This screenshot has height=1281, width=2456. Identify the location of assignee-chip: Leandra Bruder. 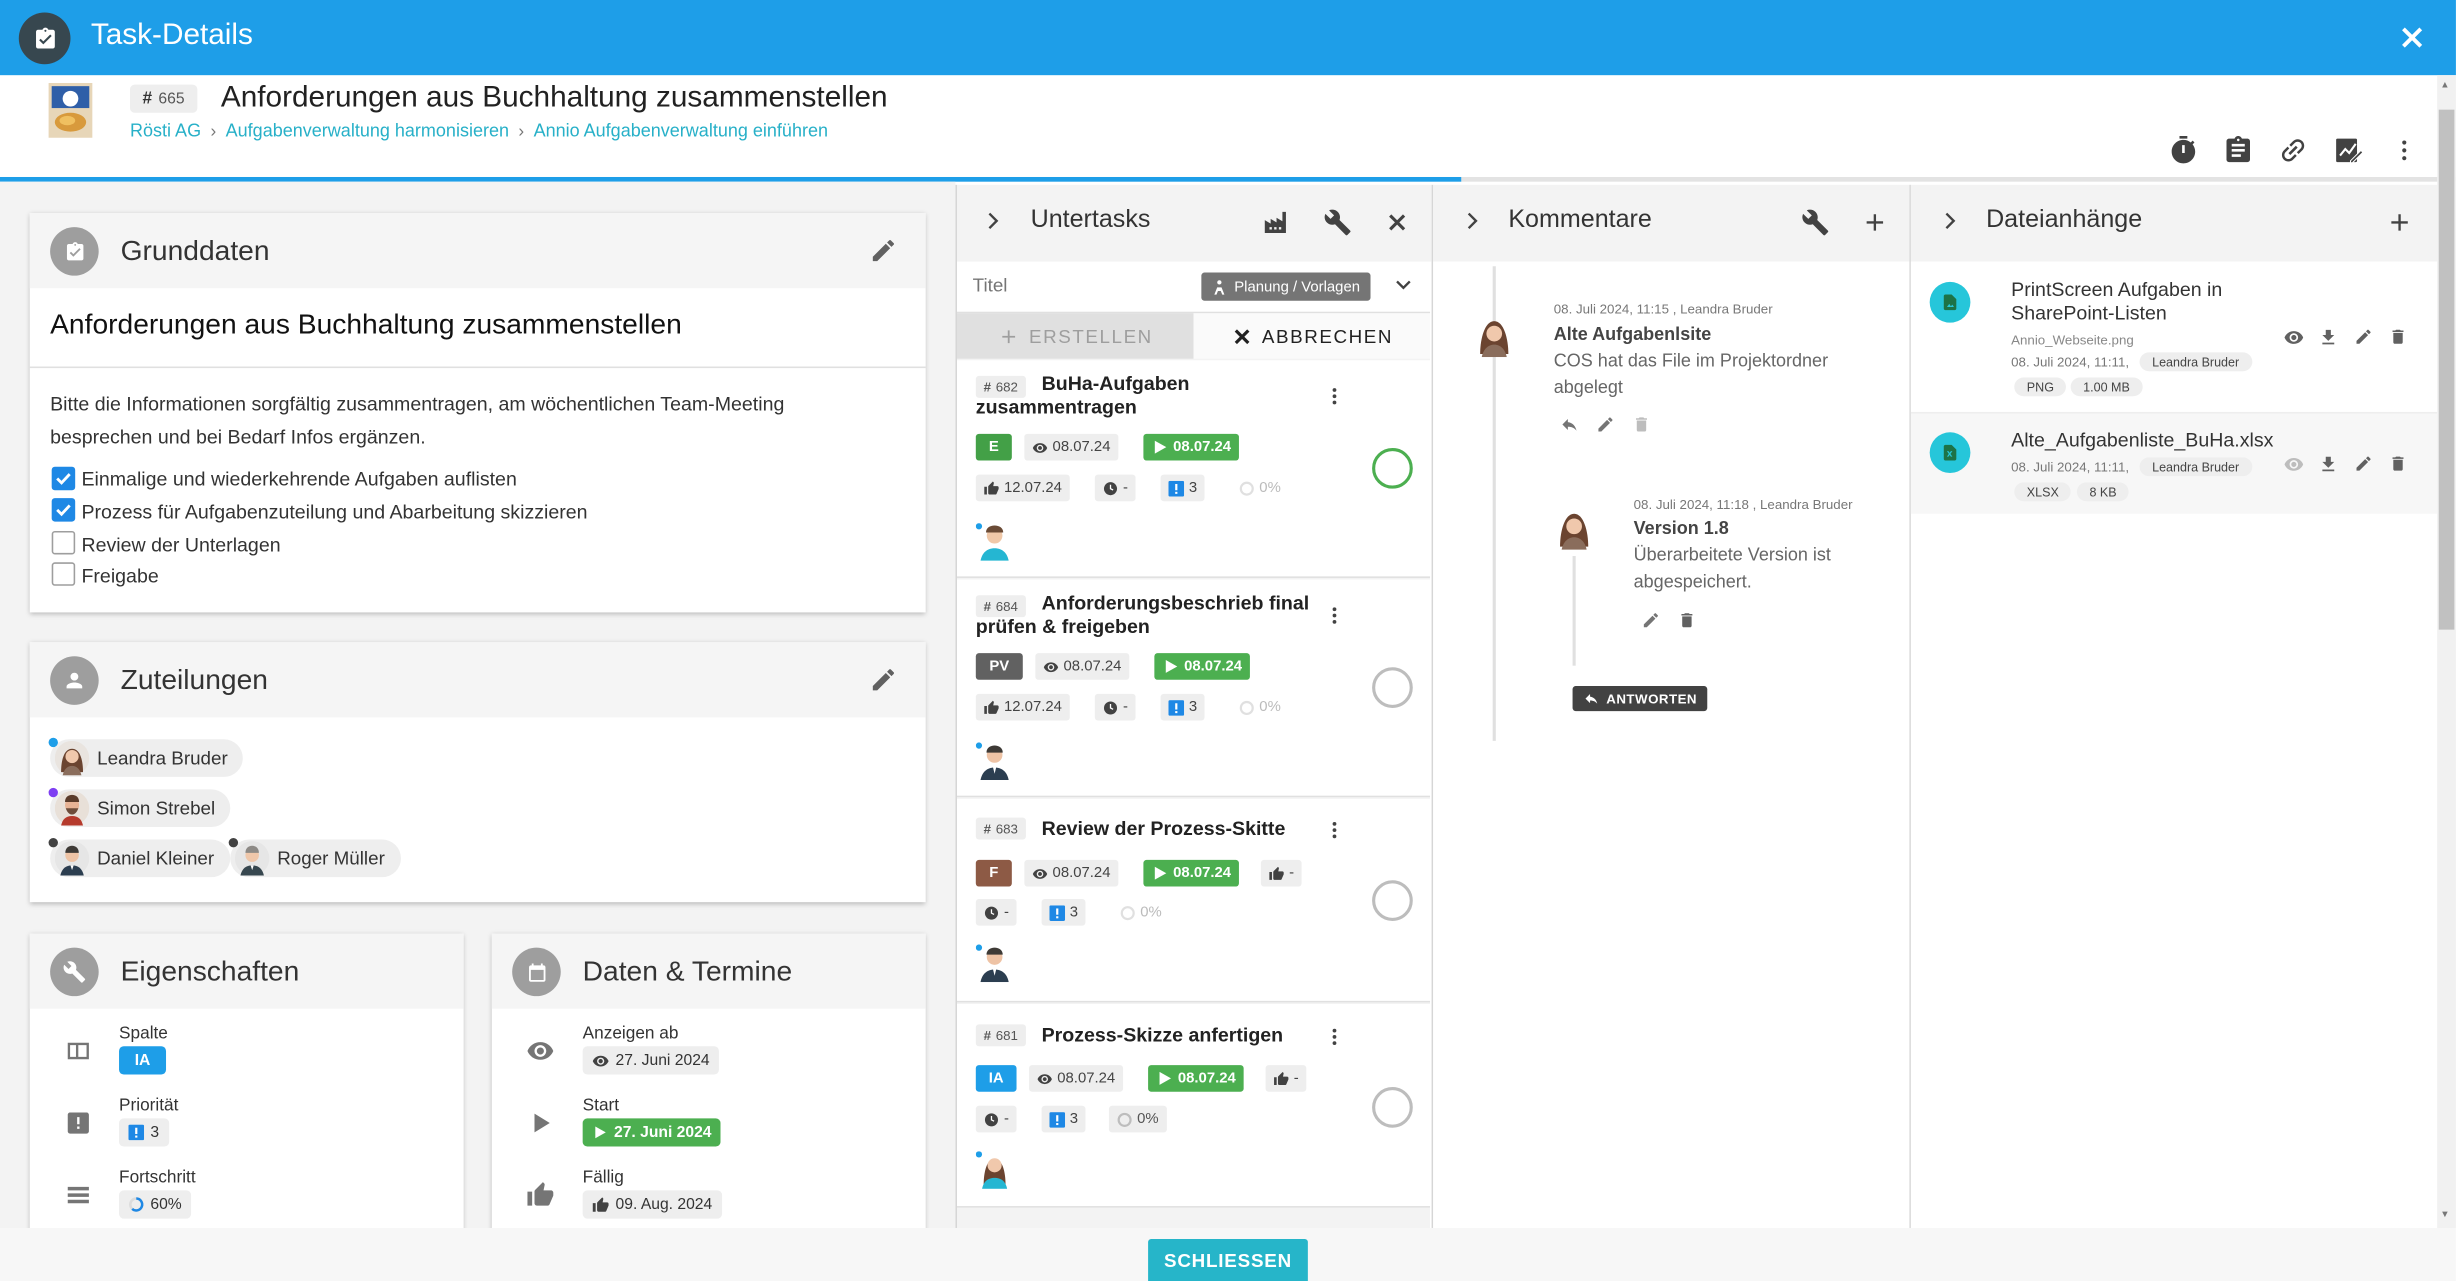
(146, 757).